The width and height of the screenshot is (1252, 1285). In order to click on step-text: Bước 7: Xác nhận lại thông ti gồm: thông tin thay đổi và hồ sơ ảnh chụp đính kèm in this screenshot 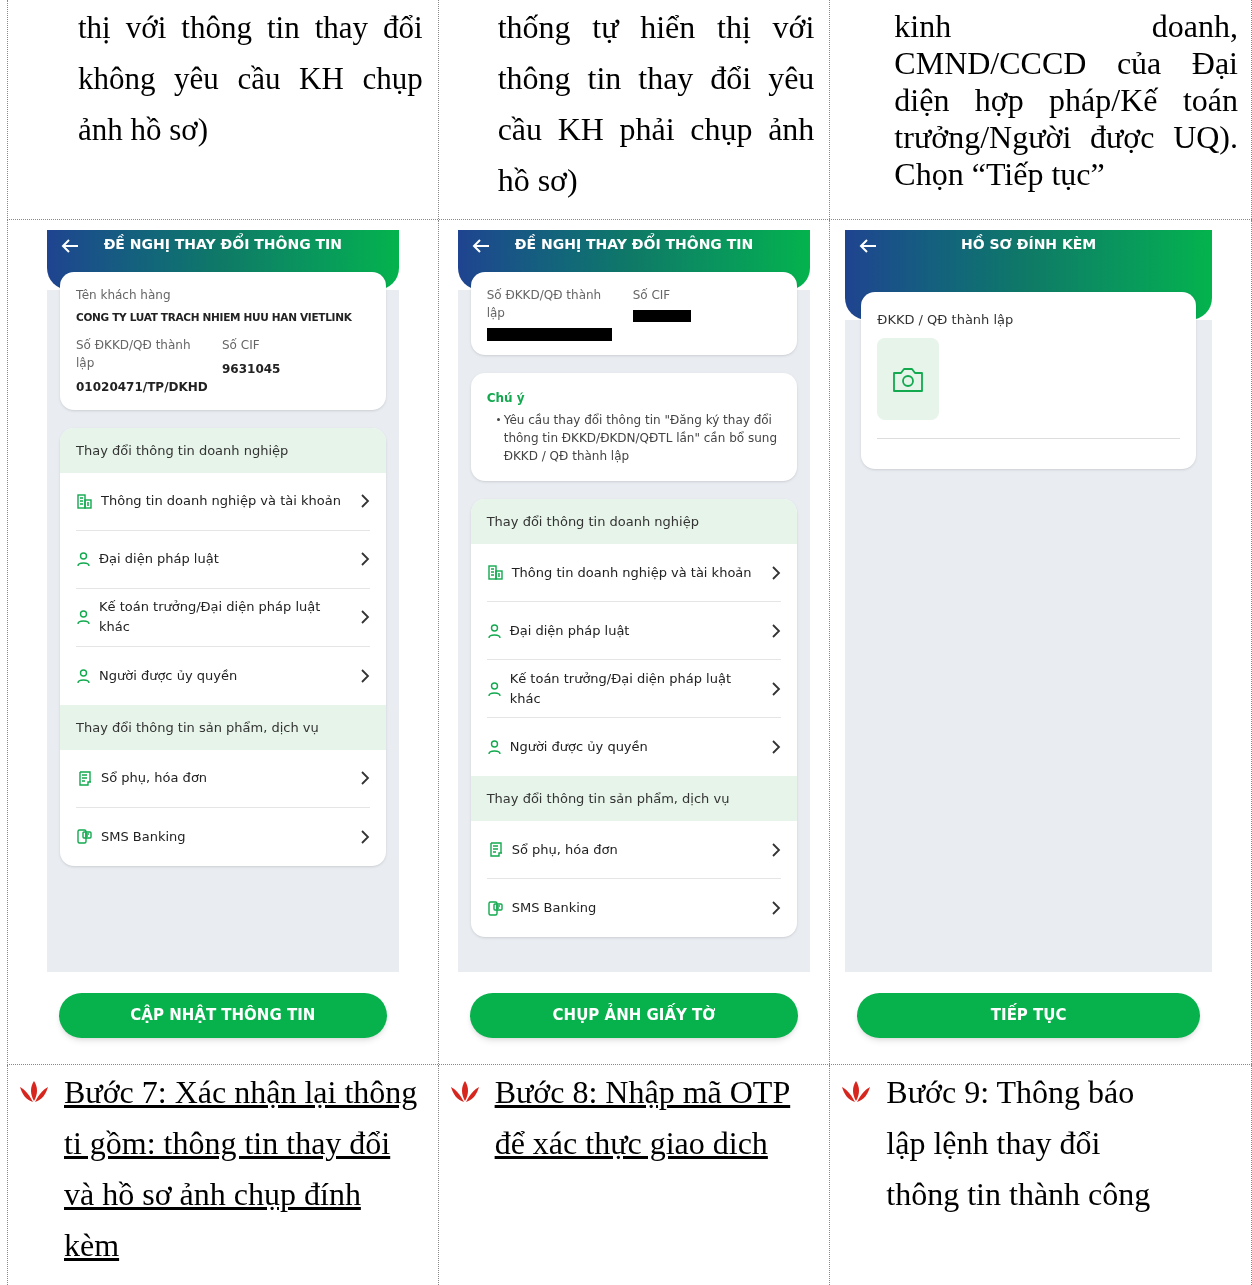, I will do `click(241, 1169)`.